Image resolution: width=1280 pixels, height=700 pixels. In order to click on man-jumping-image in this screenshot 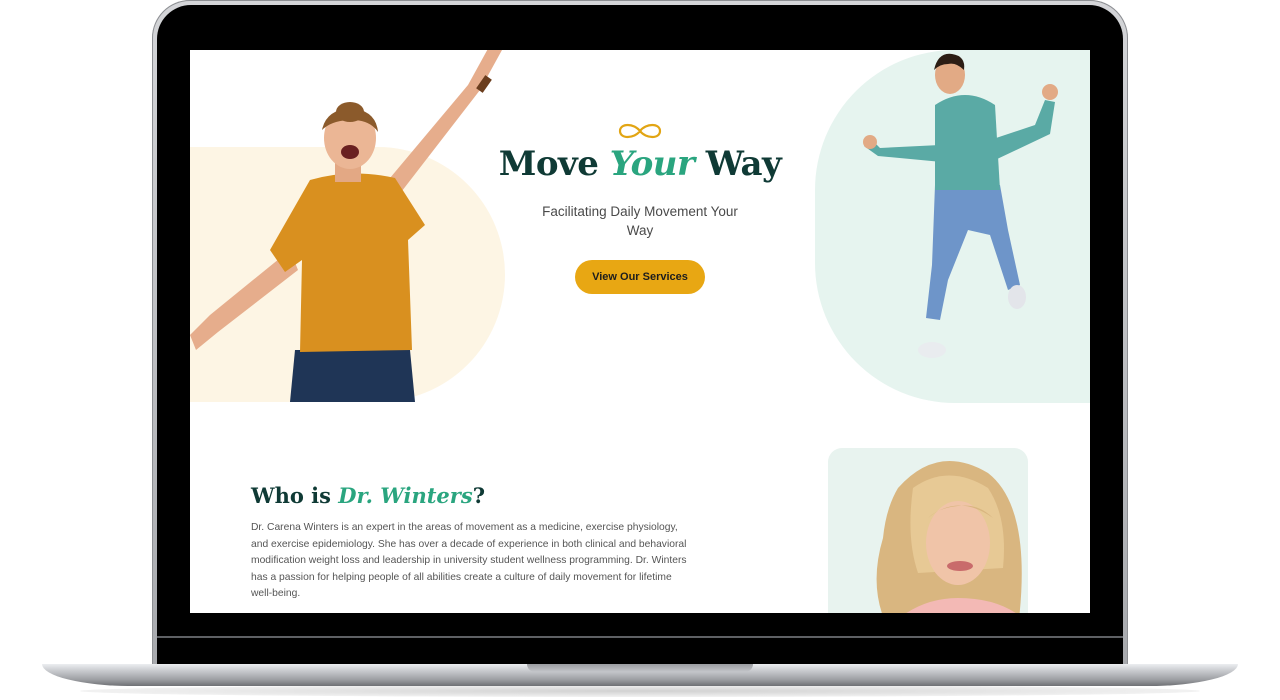, I will do `click(960, 205)`.